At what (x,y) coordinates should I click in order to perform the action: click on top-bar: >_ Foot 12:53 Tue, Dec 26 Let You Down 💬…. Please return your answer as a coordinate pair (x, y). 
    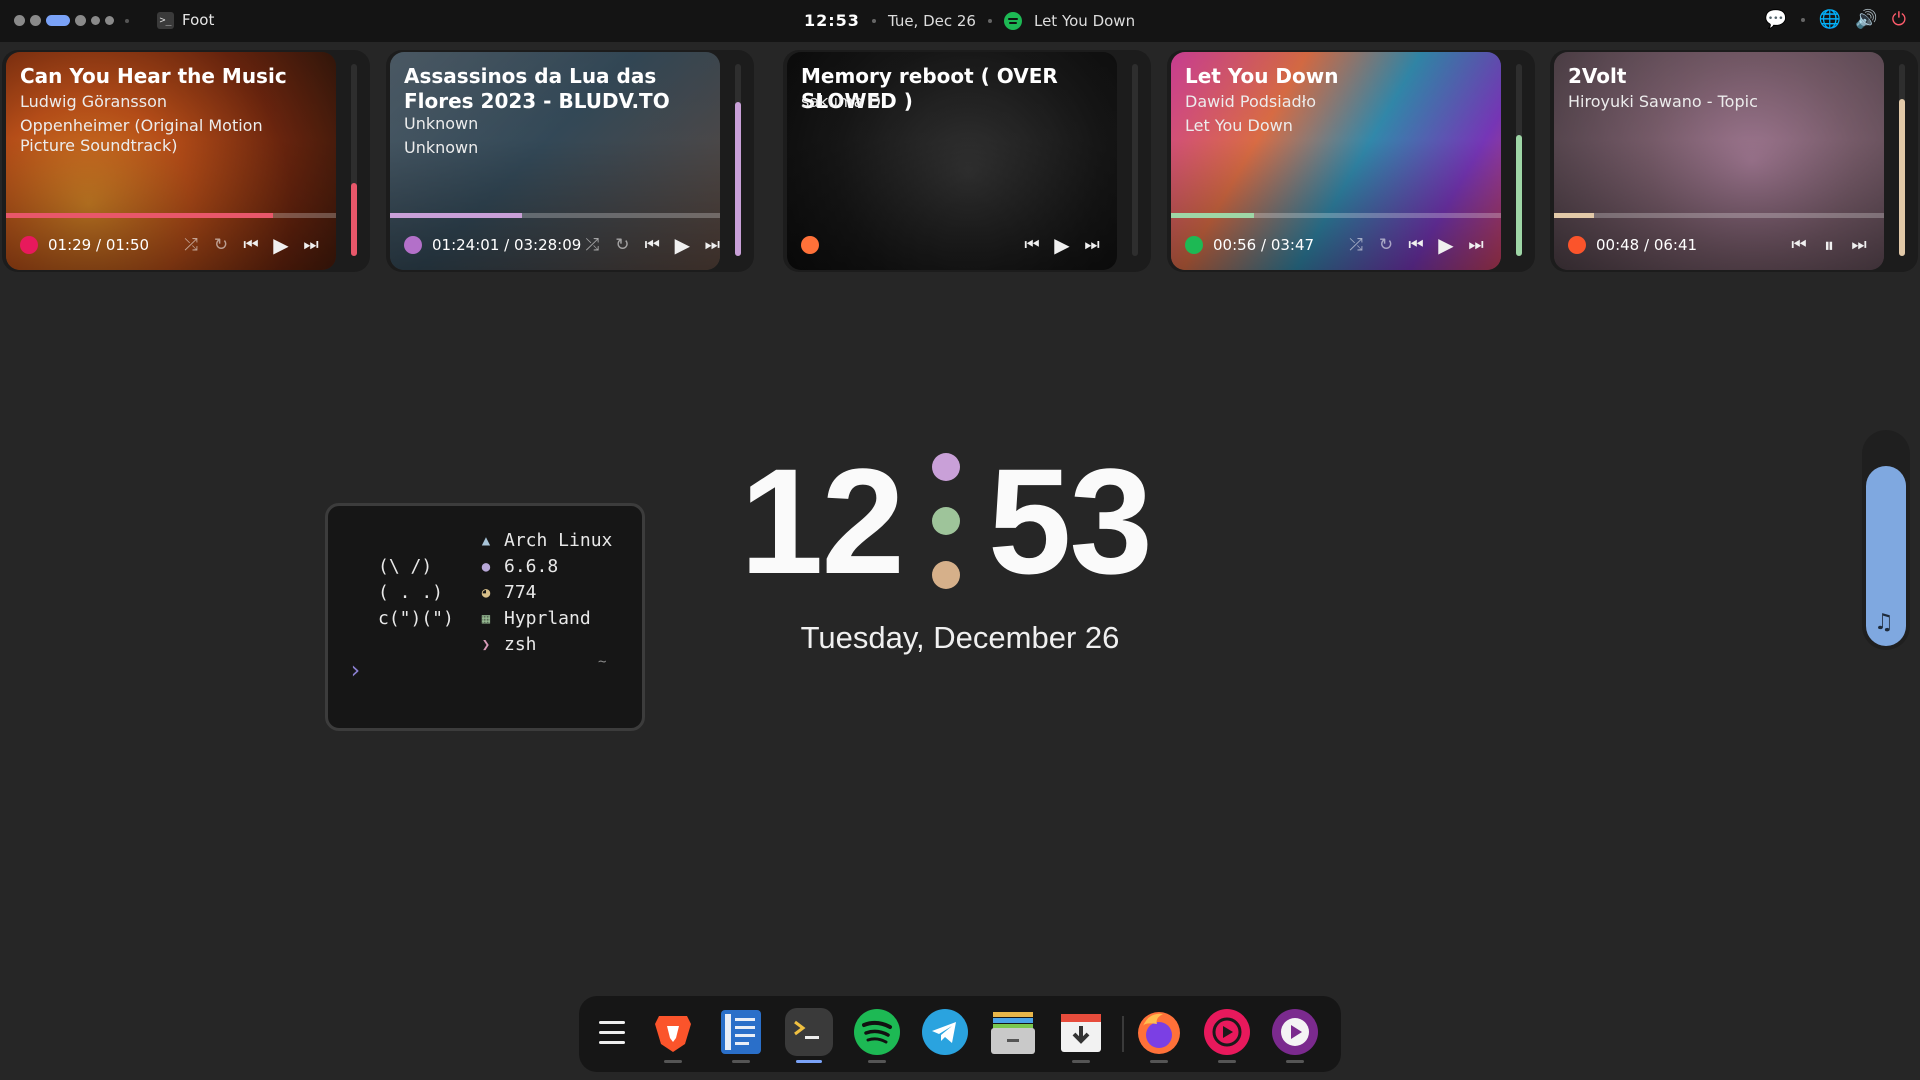
    Looking at the image, I should click on (960, 21).